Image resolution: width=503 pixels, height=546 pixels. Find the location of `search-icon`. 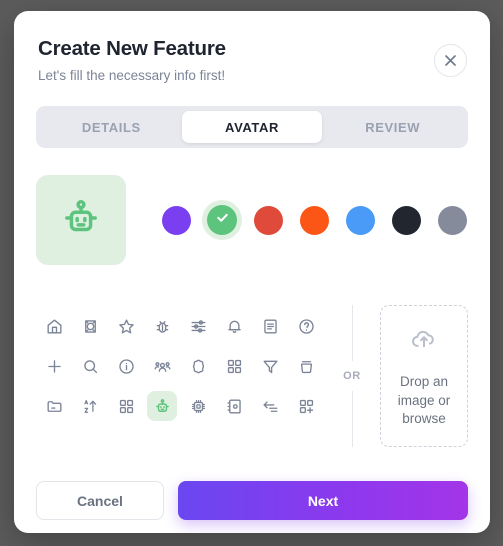

search-icon is located at coordinates (90, 366).